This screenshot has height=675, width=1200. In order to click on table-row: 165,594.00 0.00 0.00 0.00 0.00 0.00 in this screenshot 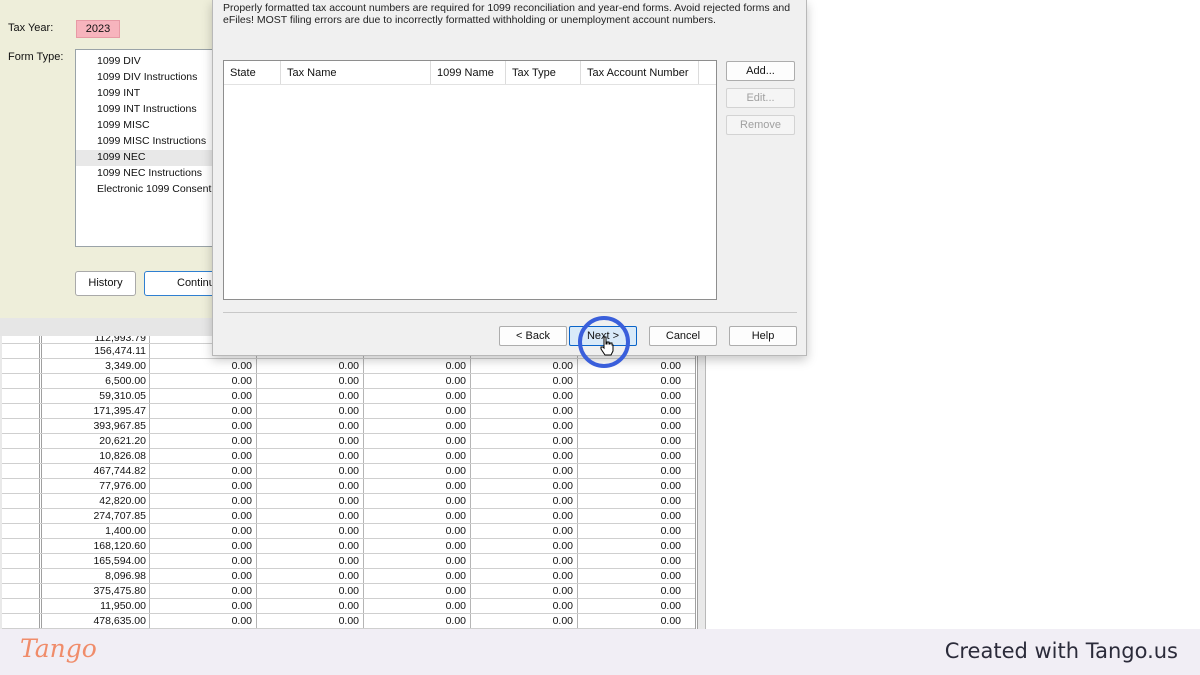, I will do `click(348, 561)`.